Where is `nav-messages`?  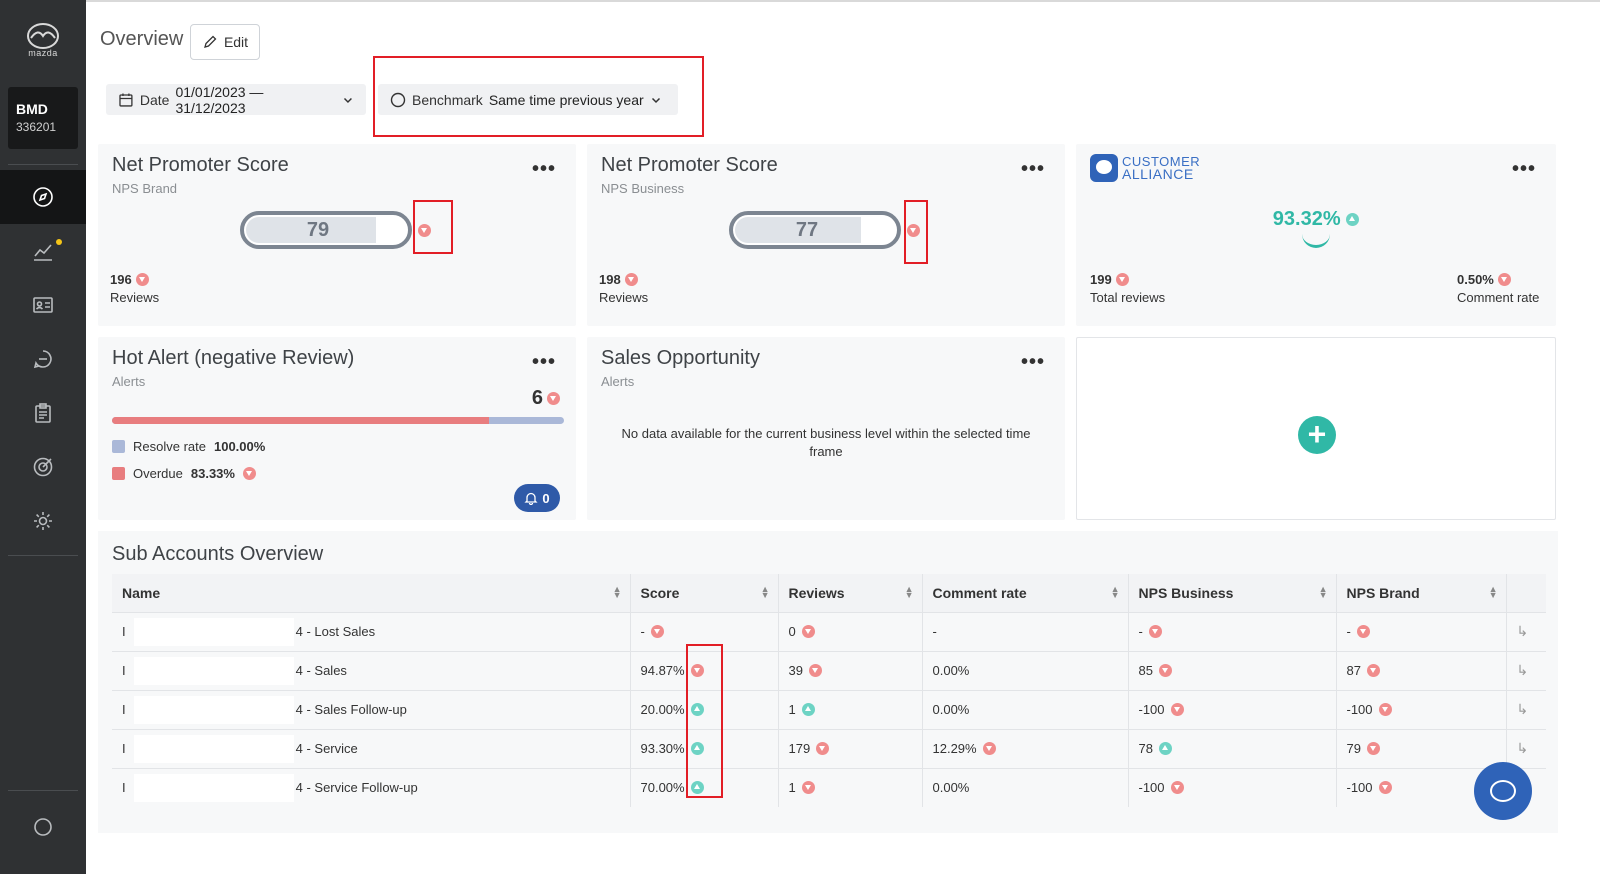 nav-messages is located at coordinates (43, 359).